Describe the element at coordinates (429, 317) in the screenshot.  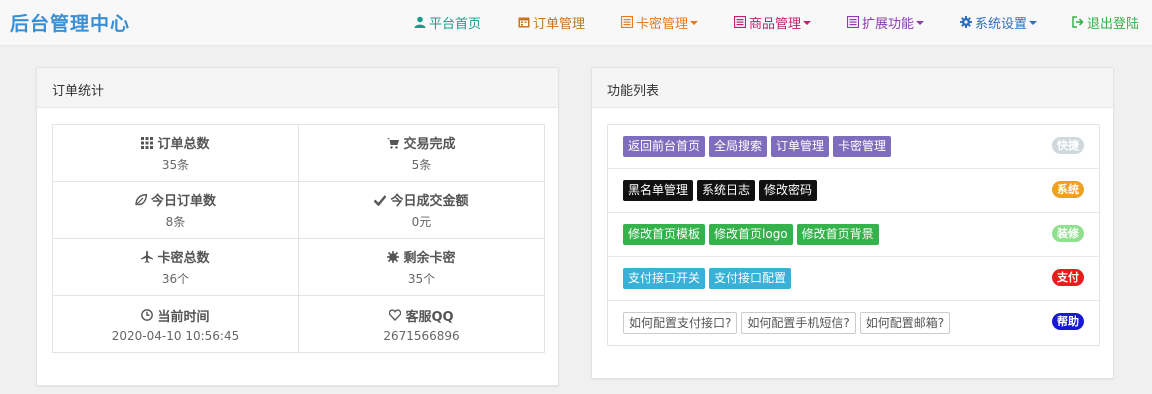
I see `stat-label: 客服QQ` at that location.